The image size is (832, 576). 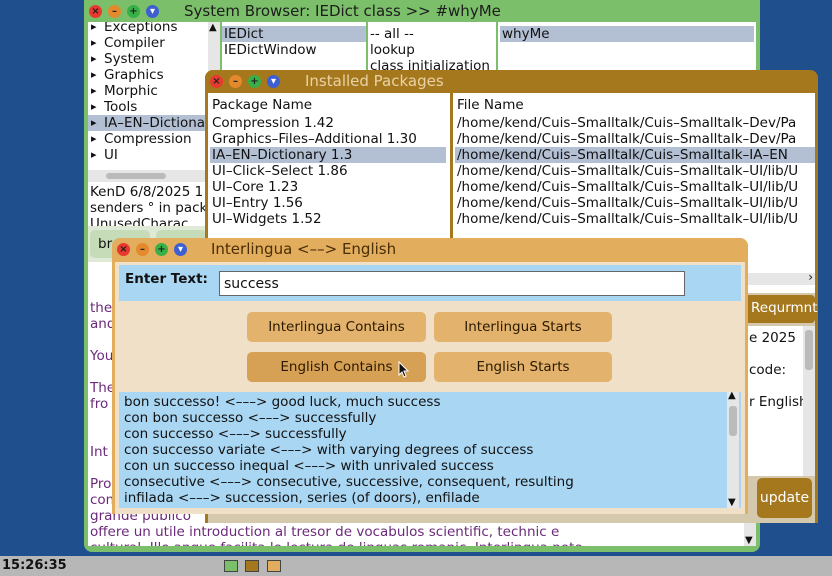 I want to click on package-row: Graphics–Files–Additional 1.30, so click(x=328, y=139).